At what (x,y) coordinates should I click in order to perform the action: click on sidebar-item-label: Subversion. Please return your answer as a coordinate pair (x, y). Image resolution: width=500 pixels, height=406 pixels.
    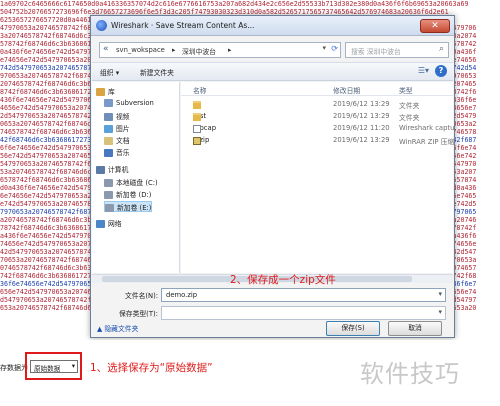
    Looking at the image, I should click on (135, 103).